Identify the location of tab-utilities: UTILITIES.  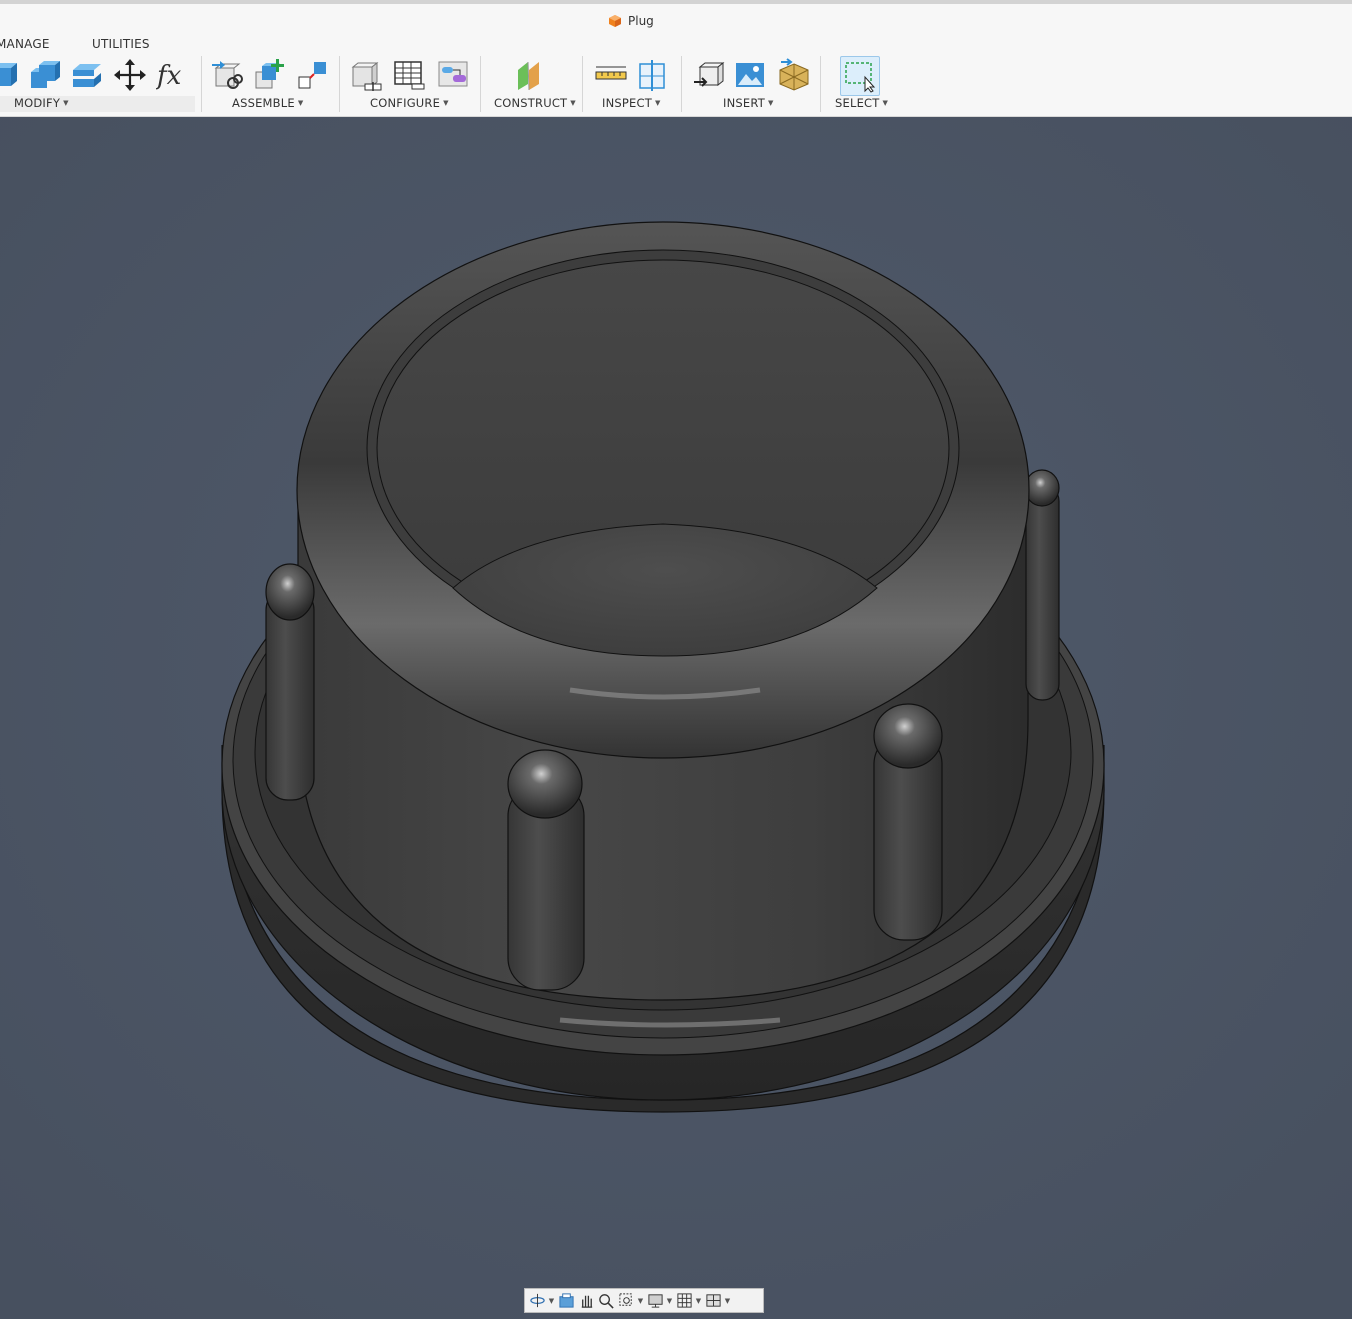
(121, 44).